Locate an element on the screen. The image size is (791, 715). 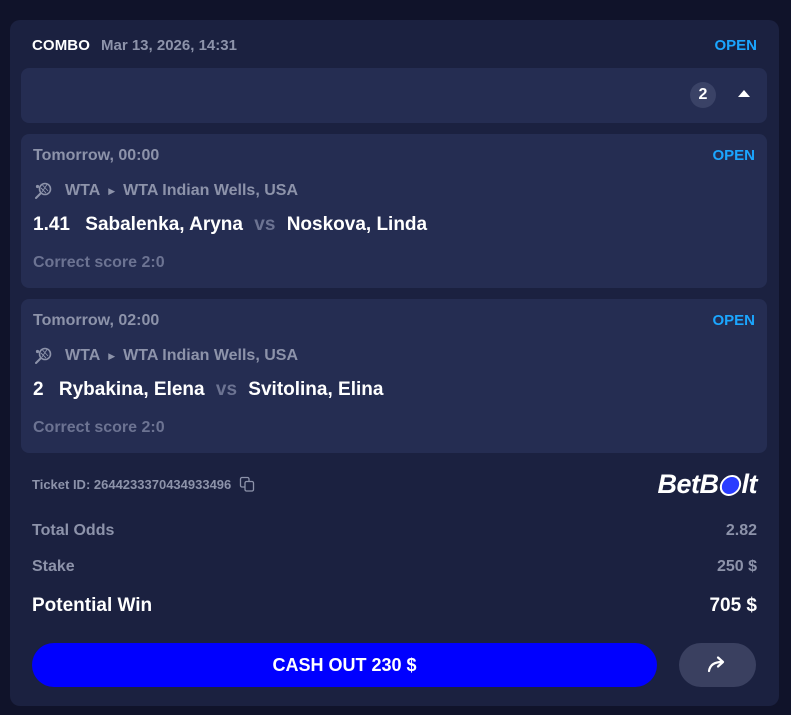
cash-out-button: CASH OUT 230 $ is located at coordinates (344, 665).